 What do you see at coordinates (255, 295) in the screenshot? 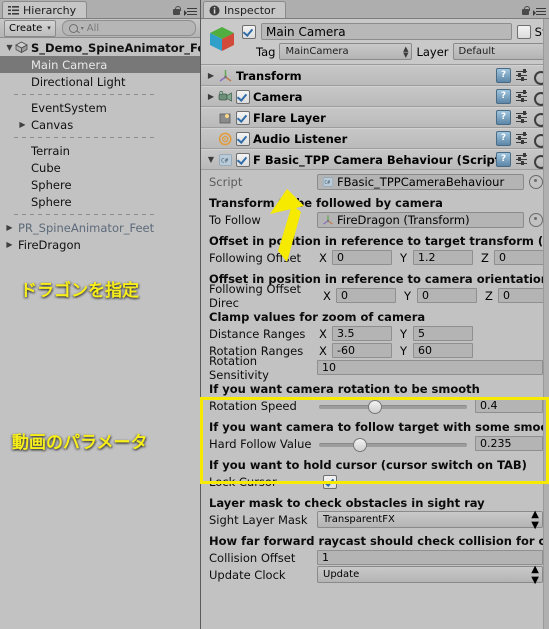
I see `property-label: Following Offset Direc` at bounding box center [255, 295].